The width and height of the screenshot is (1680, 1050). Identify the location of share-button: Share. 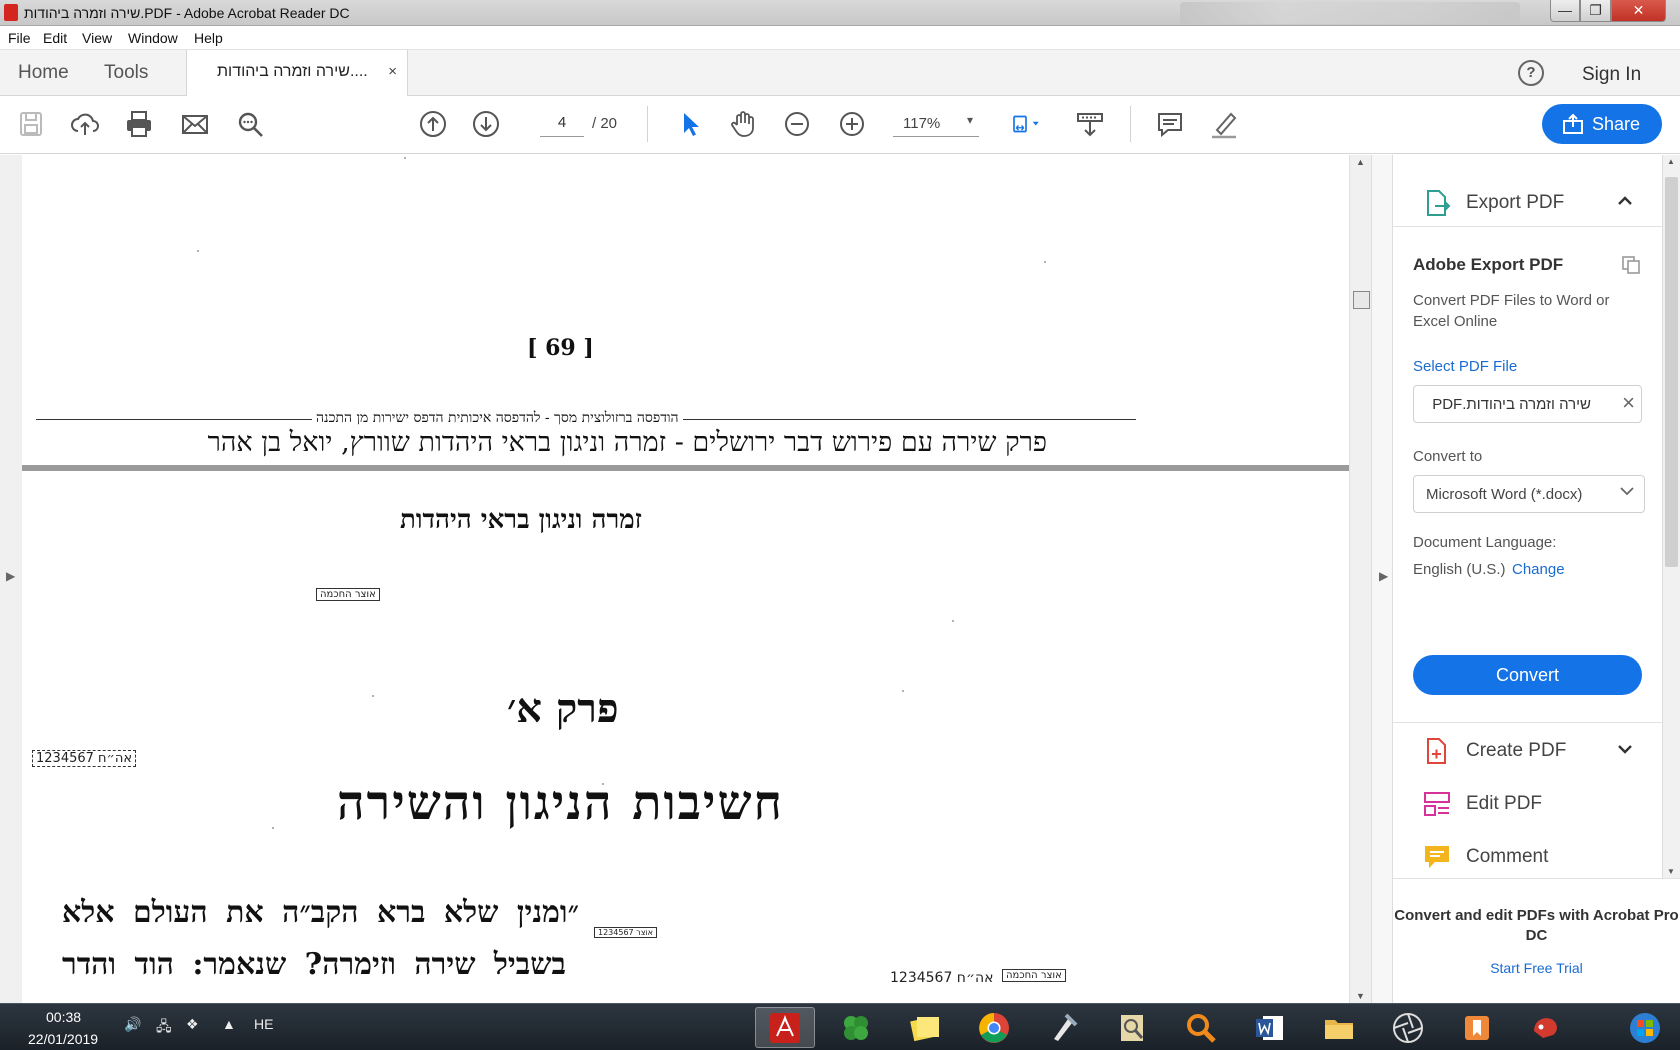
(1602, 124).